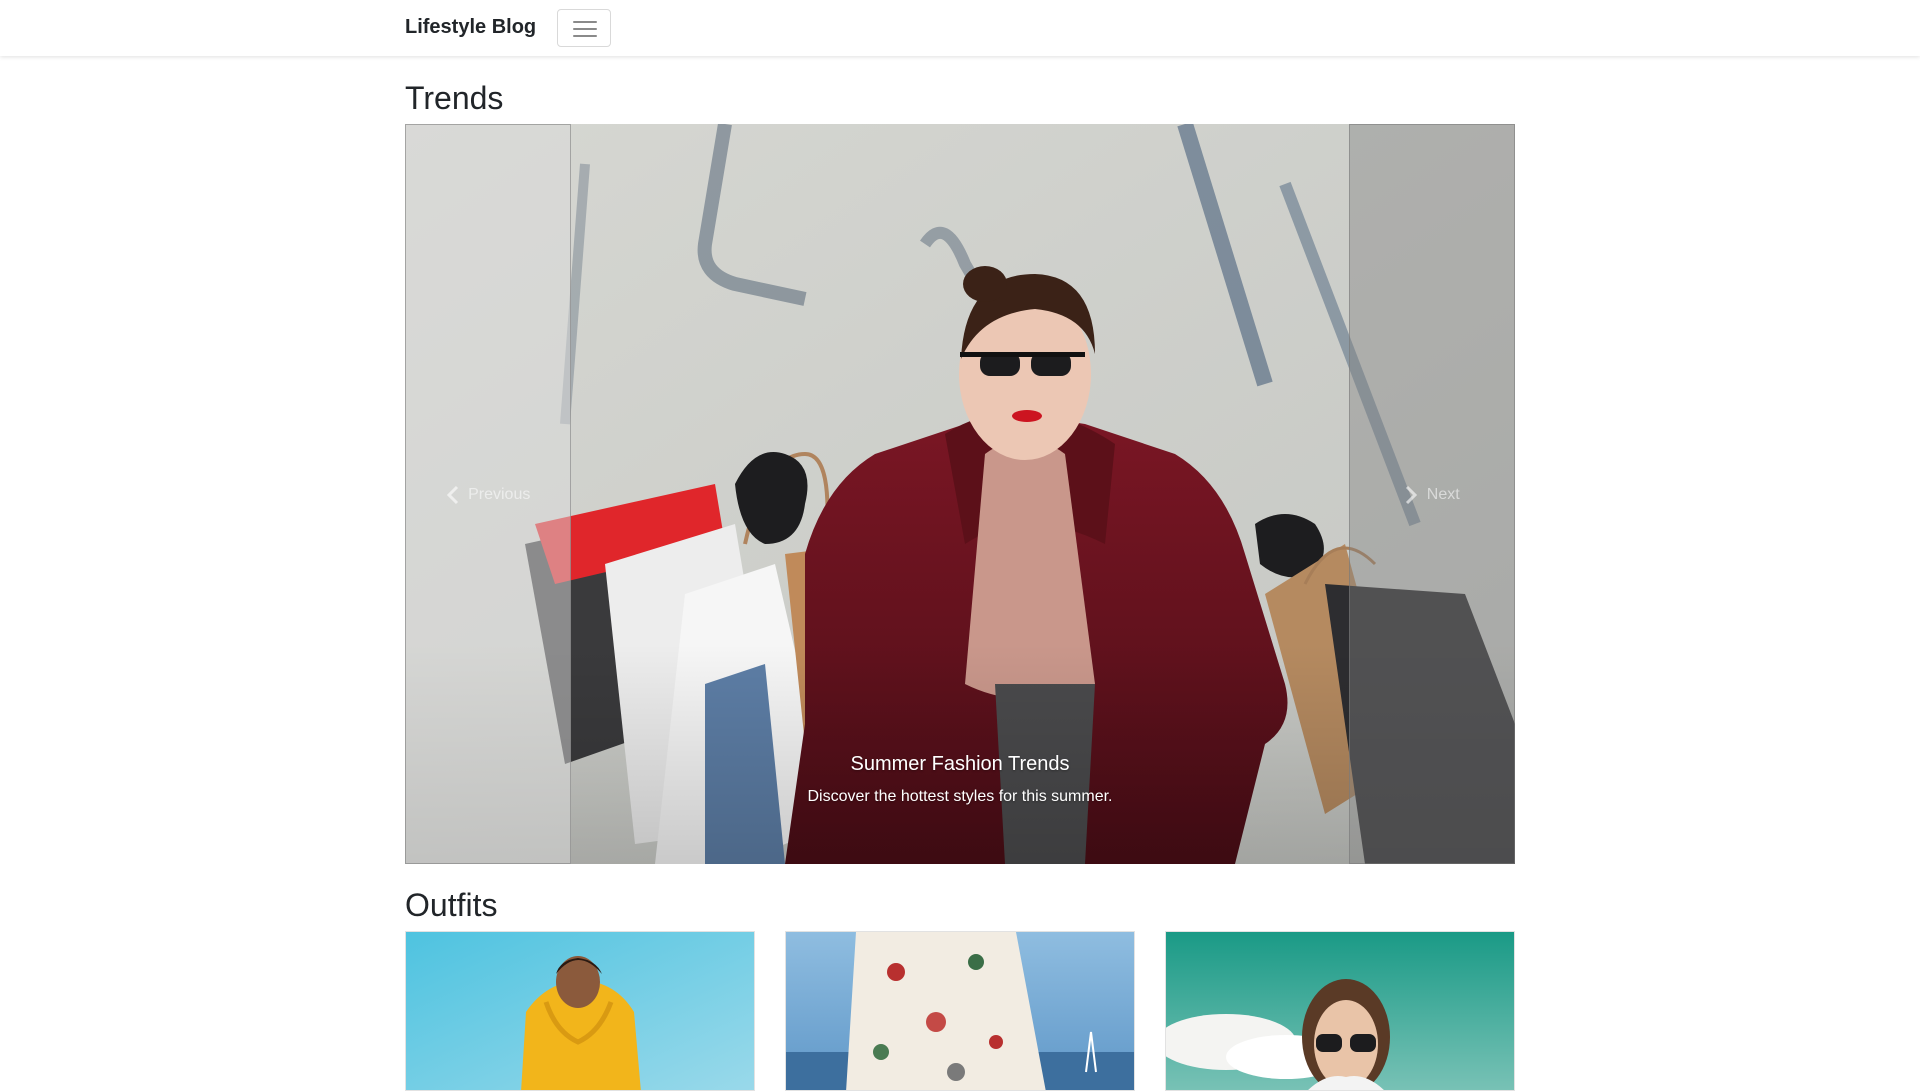 Image resolution: width=1920 pixels, height=1091 pixels. I want to click on woman-yellow-hoodie-photo, so click(580, 1011).